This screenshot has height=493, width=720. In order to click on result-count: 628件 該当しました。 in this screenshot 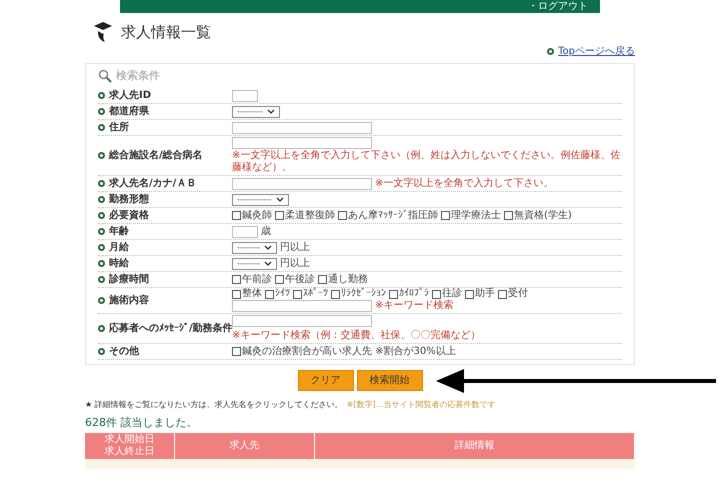, I will do `click(141, 422)`.